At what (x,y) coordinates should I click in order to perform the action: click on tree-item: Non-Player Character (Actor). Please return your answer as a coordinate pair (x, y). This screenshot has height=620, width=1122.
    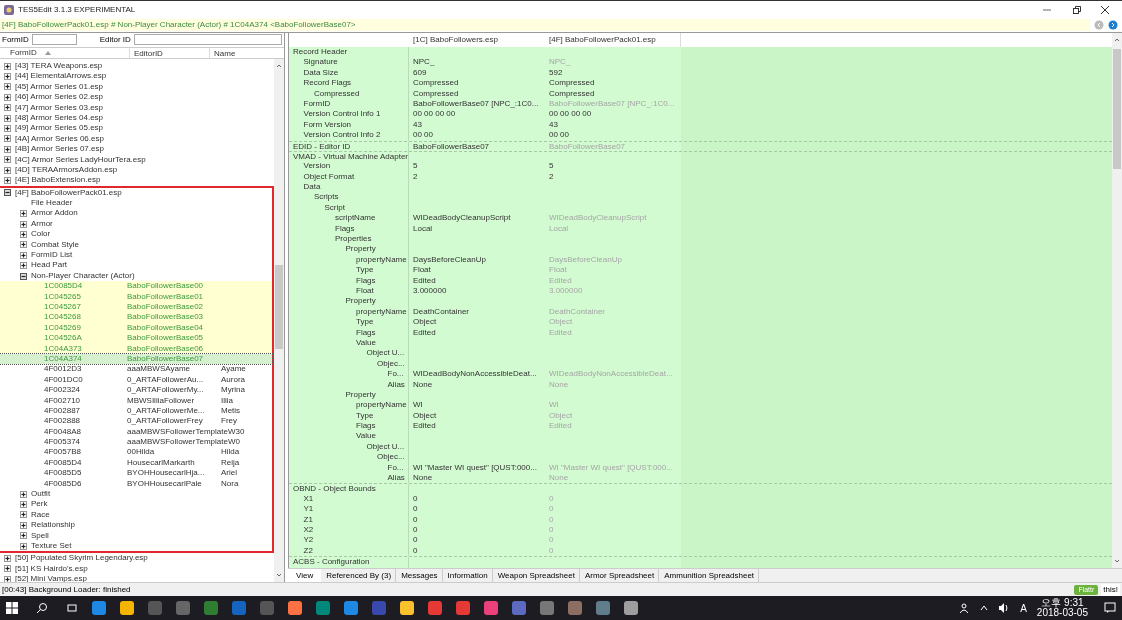
    Looking at the image, I should click on (136, 276).